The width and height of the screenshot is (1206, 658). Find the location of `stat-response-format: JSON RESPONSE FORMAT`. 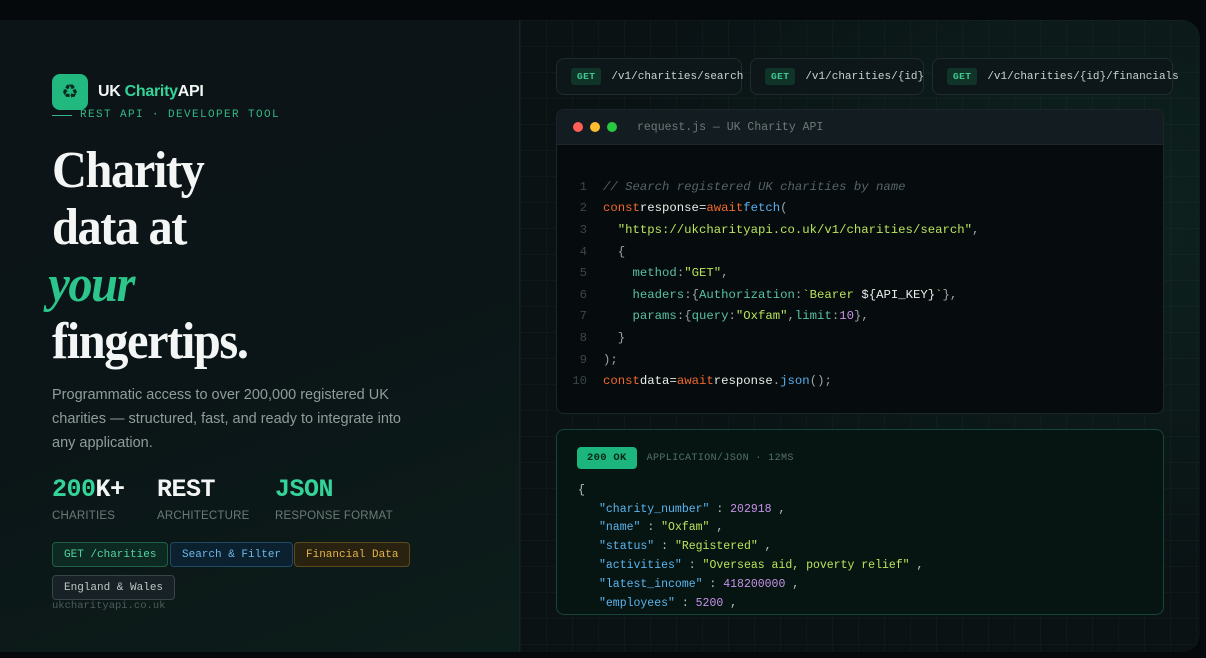

stat-response-format: JSON RESPONSE FORMAT is located at coordinates (334, 498).